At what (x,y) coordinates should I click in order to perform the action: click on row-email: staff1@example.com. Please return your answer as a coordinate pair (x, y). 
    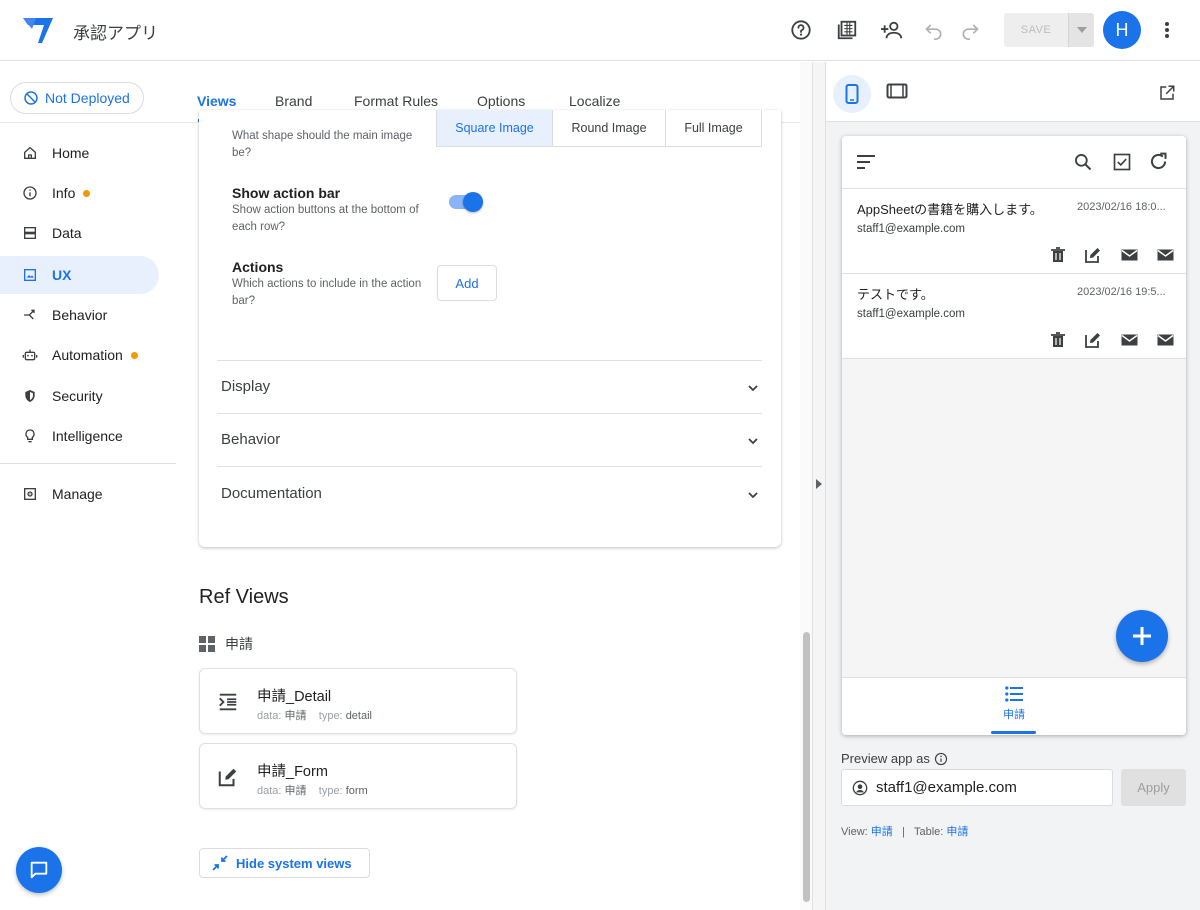
    Looking at the image, I should click on (911, 314).